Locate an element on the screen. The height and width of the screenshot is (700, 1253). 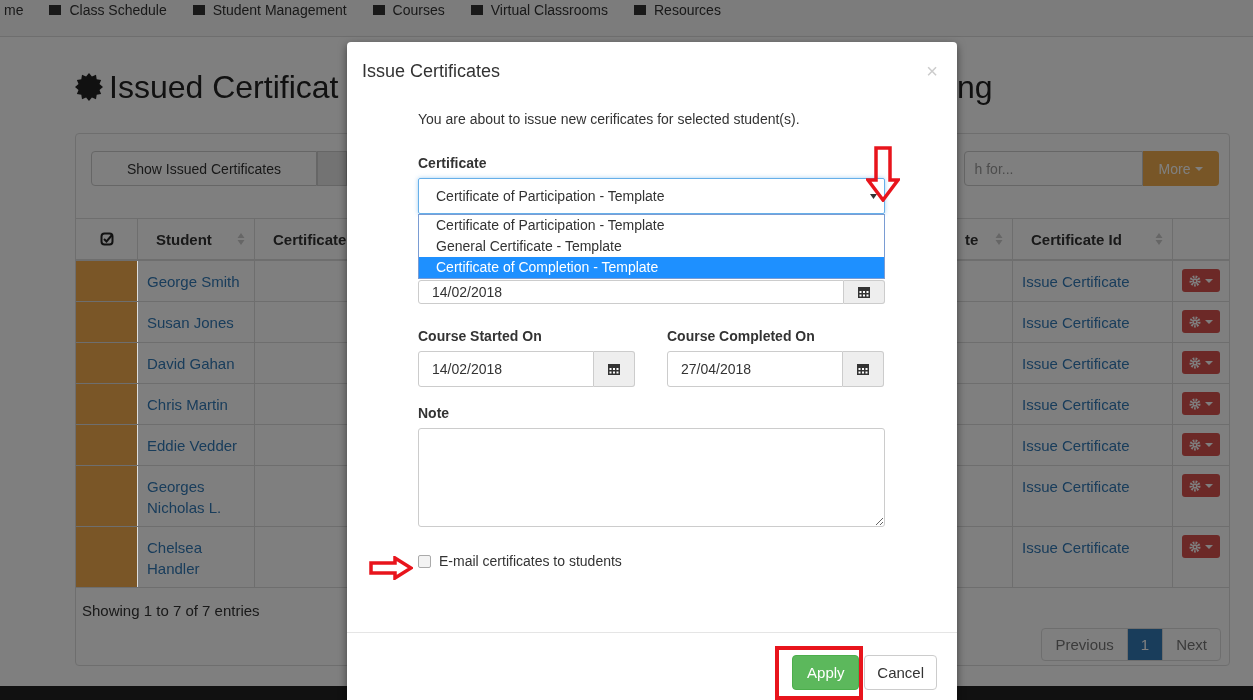
field-label: Course Started On is located at coordinates (480, 336).